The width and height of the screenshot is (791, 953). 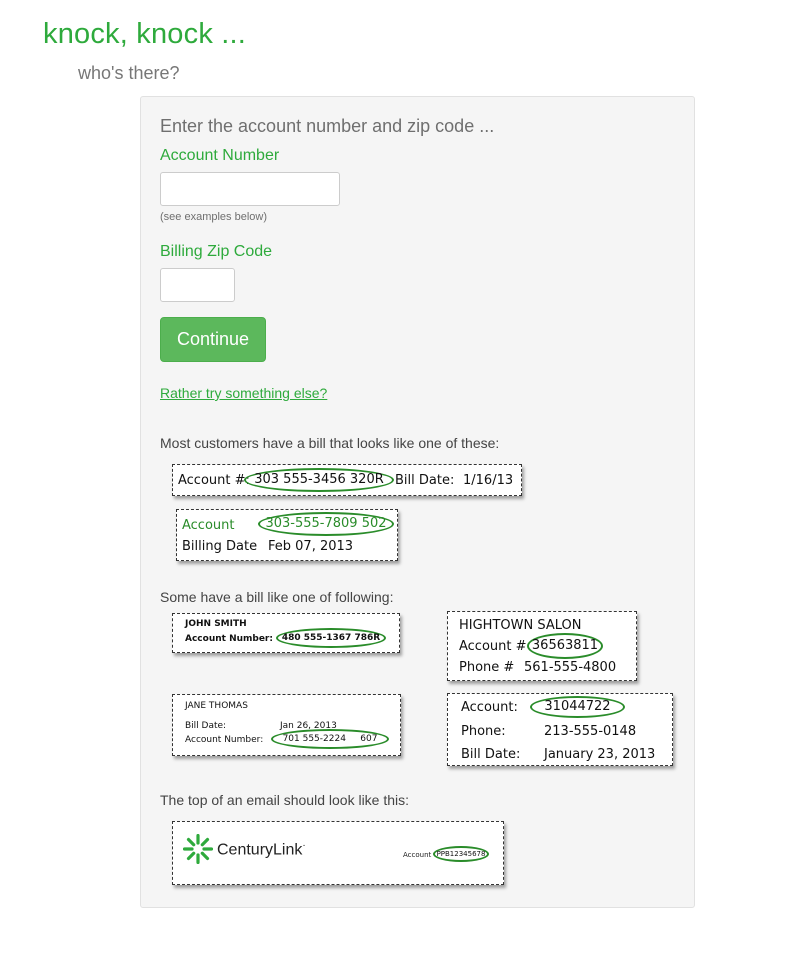 I want to click on continue-button: Continue, so click(x=213, y=339).